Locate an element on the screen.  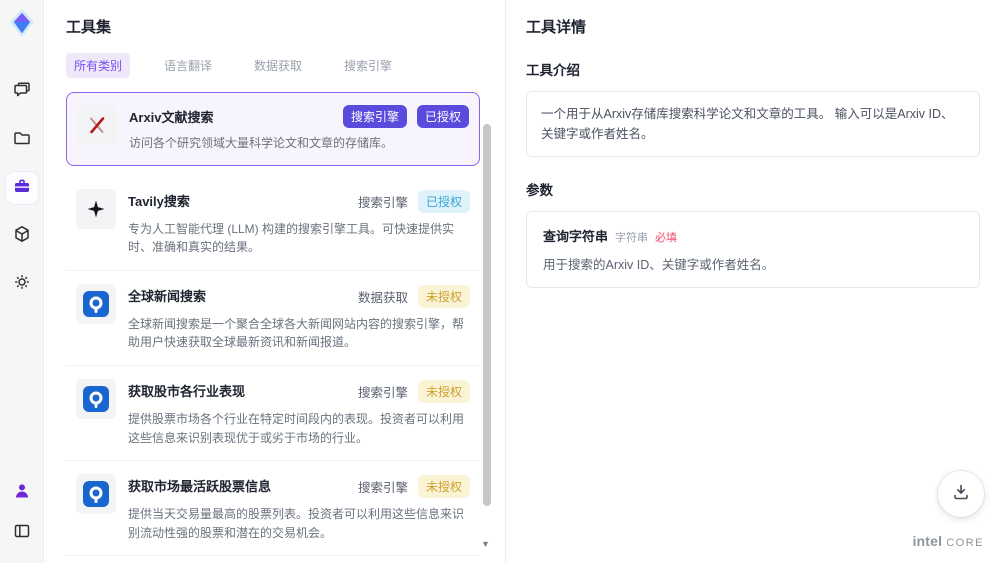
sidebar-rail is located at coordinates (22, 281).